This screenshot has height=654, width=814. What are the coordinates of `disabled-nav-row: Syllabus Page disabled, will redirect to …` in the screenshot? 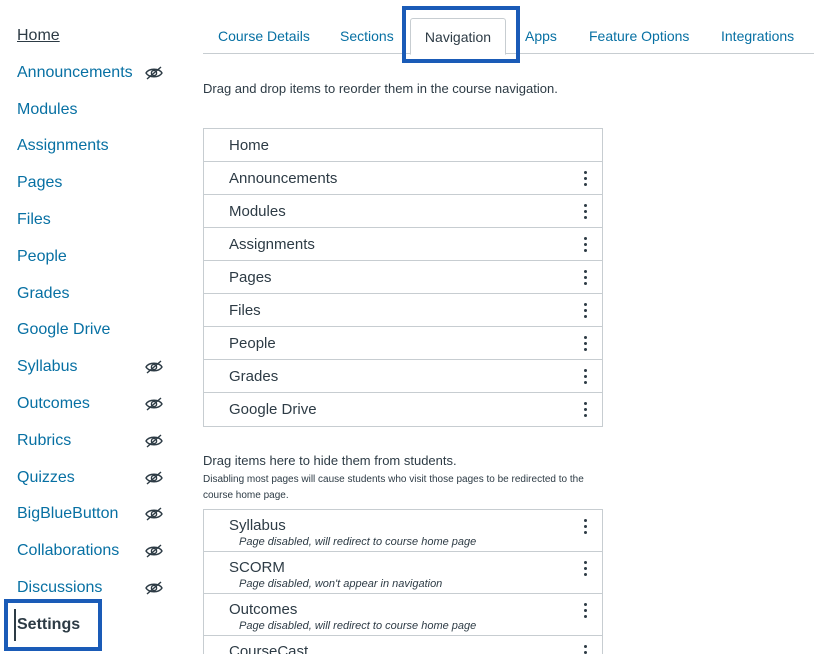 It's located at (403, 531).